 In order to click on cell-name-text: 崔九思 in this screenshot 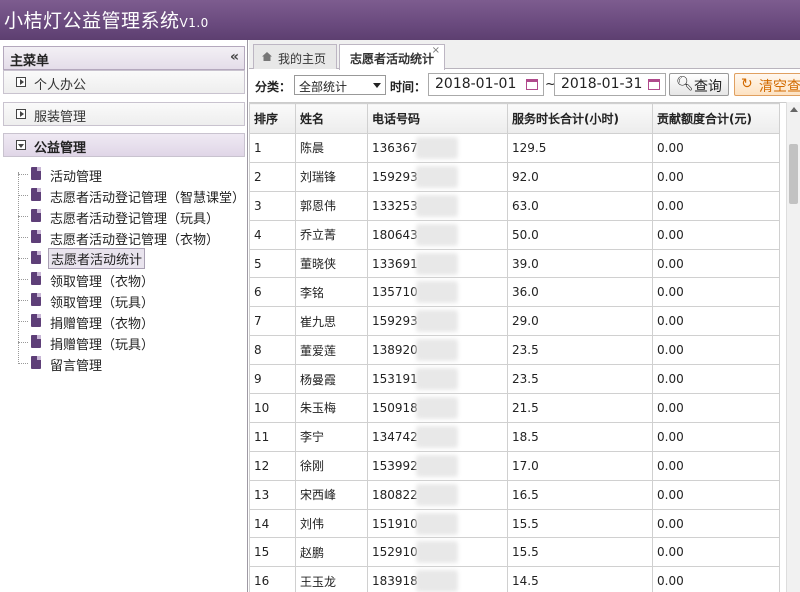, I will do `click(318, 321)`.